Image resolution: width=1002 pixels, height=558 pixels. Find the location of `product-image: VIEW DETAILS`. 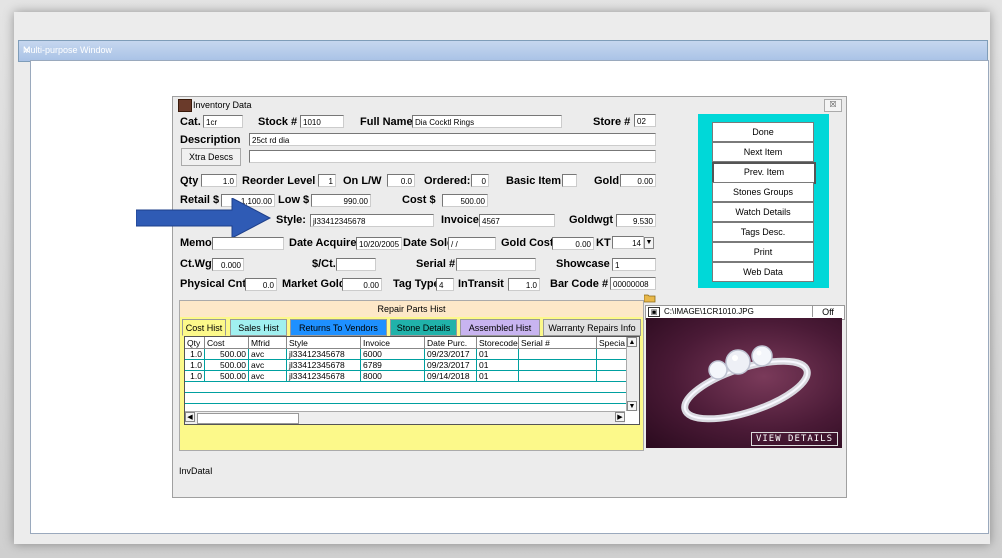

product-image: VIEW DETAILS is located at coordinates (744, 383).